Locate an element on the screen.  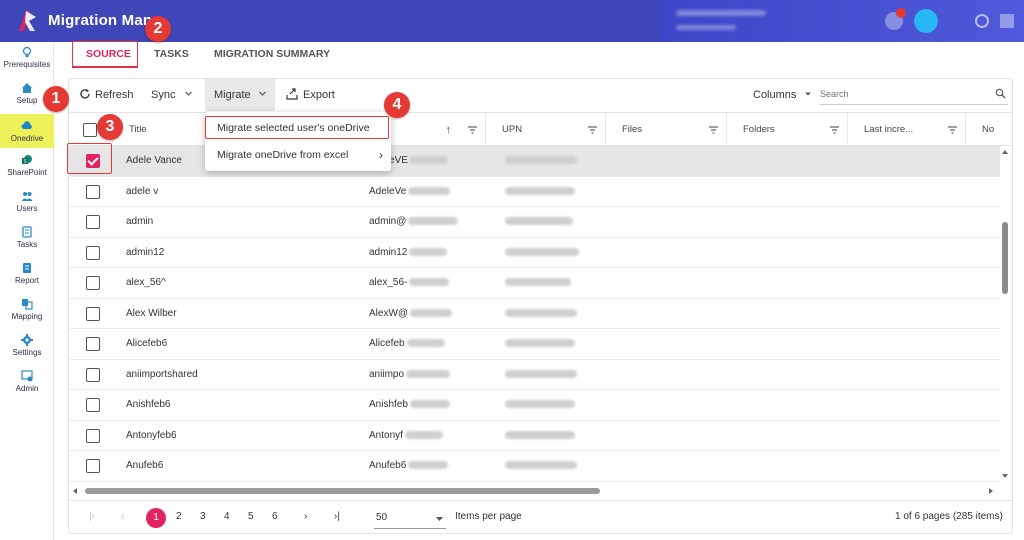
search-icon is located at coordinates (1000, 93).